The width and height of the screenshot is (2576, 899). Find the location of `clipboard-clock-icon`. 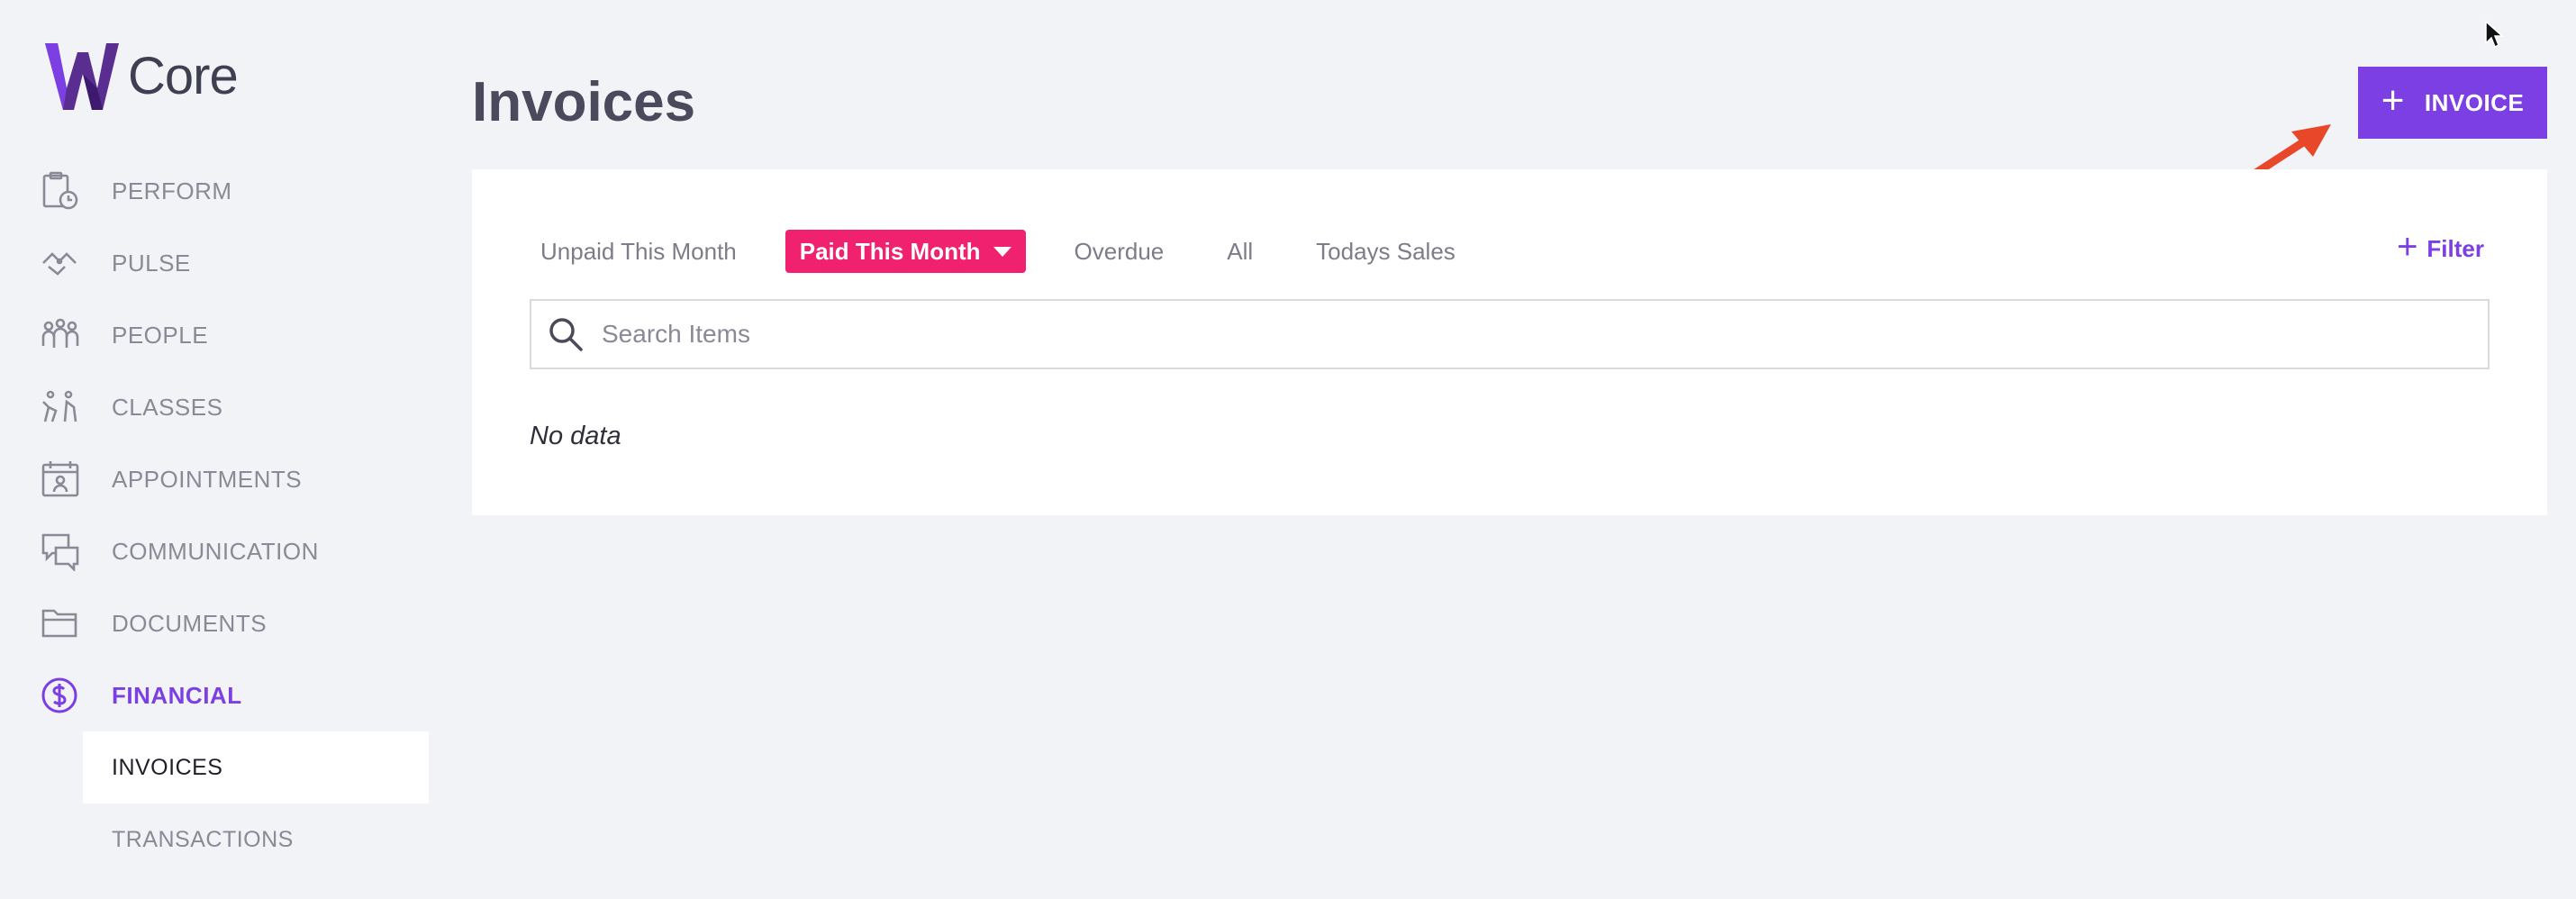

clipboard-clock-icon is located at coordinates (60, 191).